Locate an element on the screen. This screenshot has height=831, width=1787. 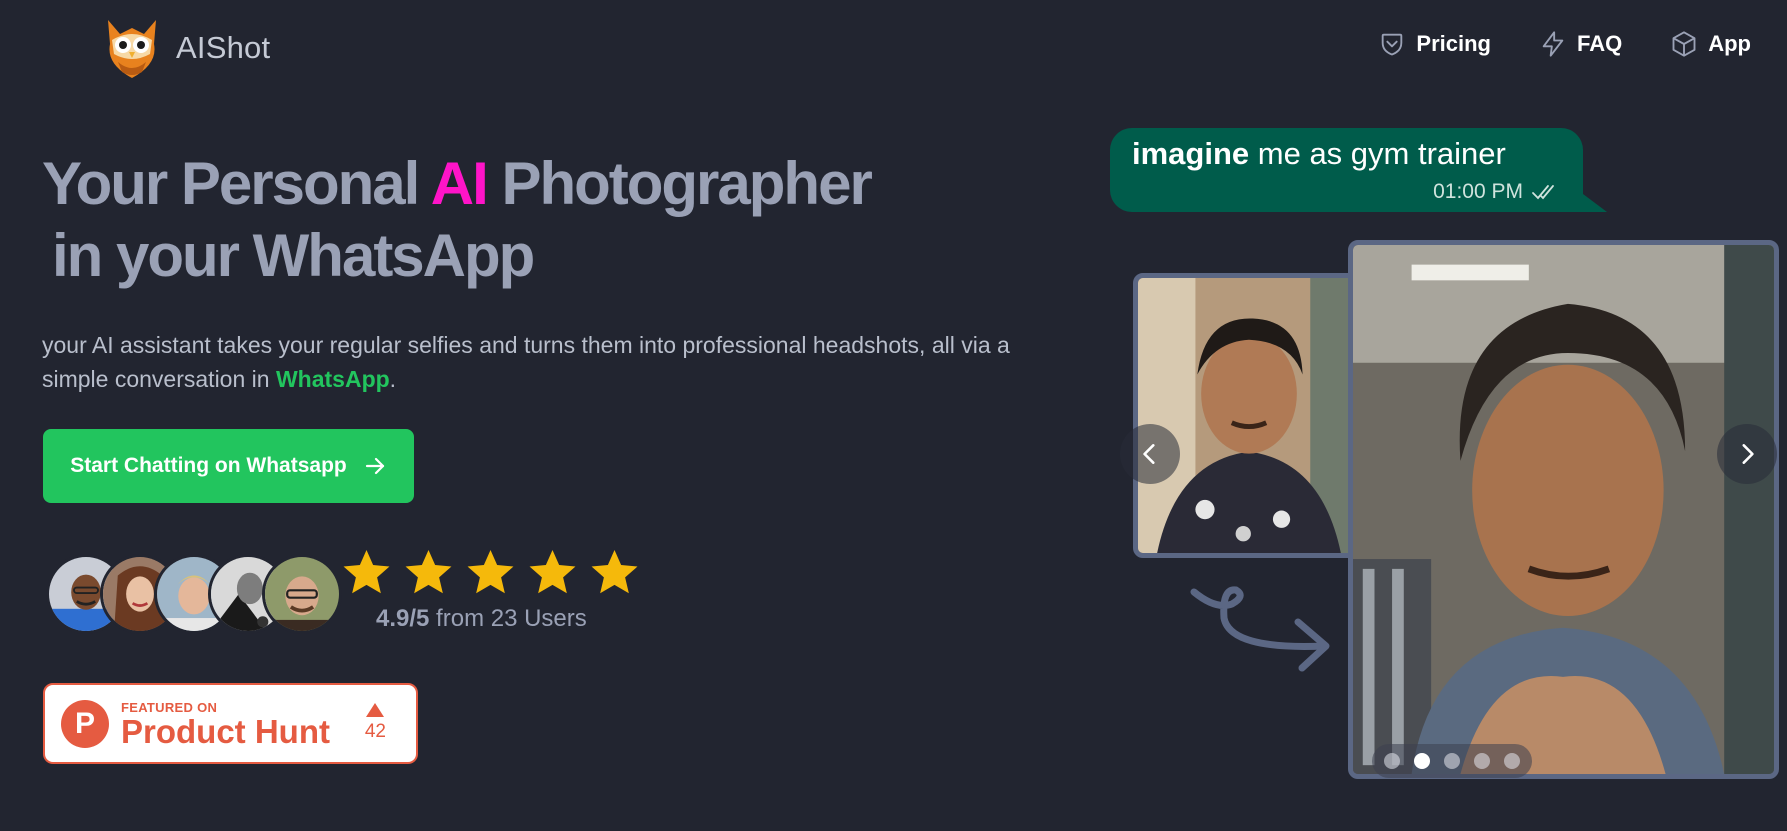
chat-message-bold: imagine is located at coordinates (1191, 153).